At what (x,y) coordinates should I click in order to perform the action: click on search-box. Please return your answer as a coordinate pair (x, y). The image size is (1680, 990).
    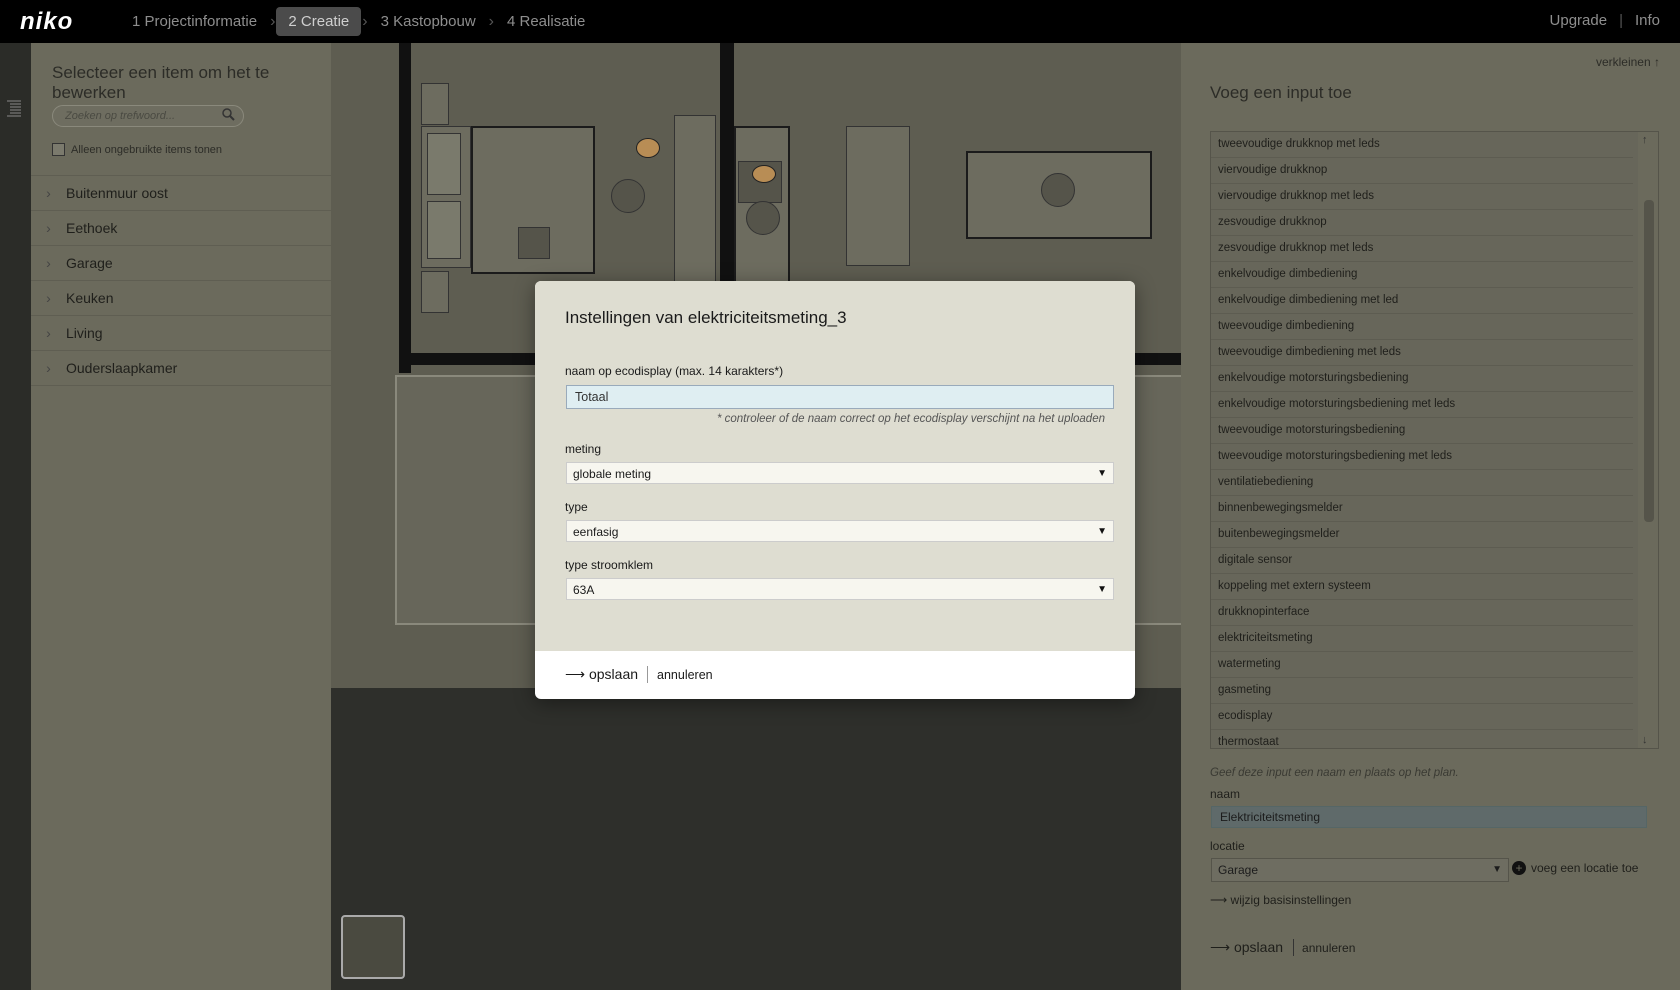
    Looking at the image, I should click on (148, 116).